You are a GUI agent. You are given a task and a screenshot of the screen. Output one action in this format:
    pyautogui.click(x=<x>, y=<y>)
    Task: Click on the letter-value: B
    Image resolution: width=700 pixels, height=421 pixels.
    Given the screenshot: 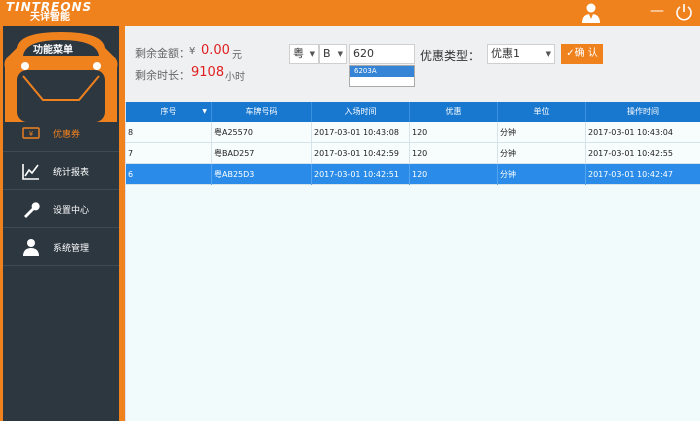 What is the action you would take?
    pyautogui.click(x=327, y=53)
    